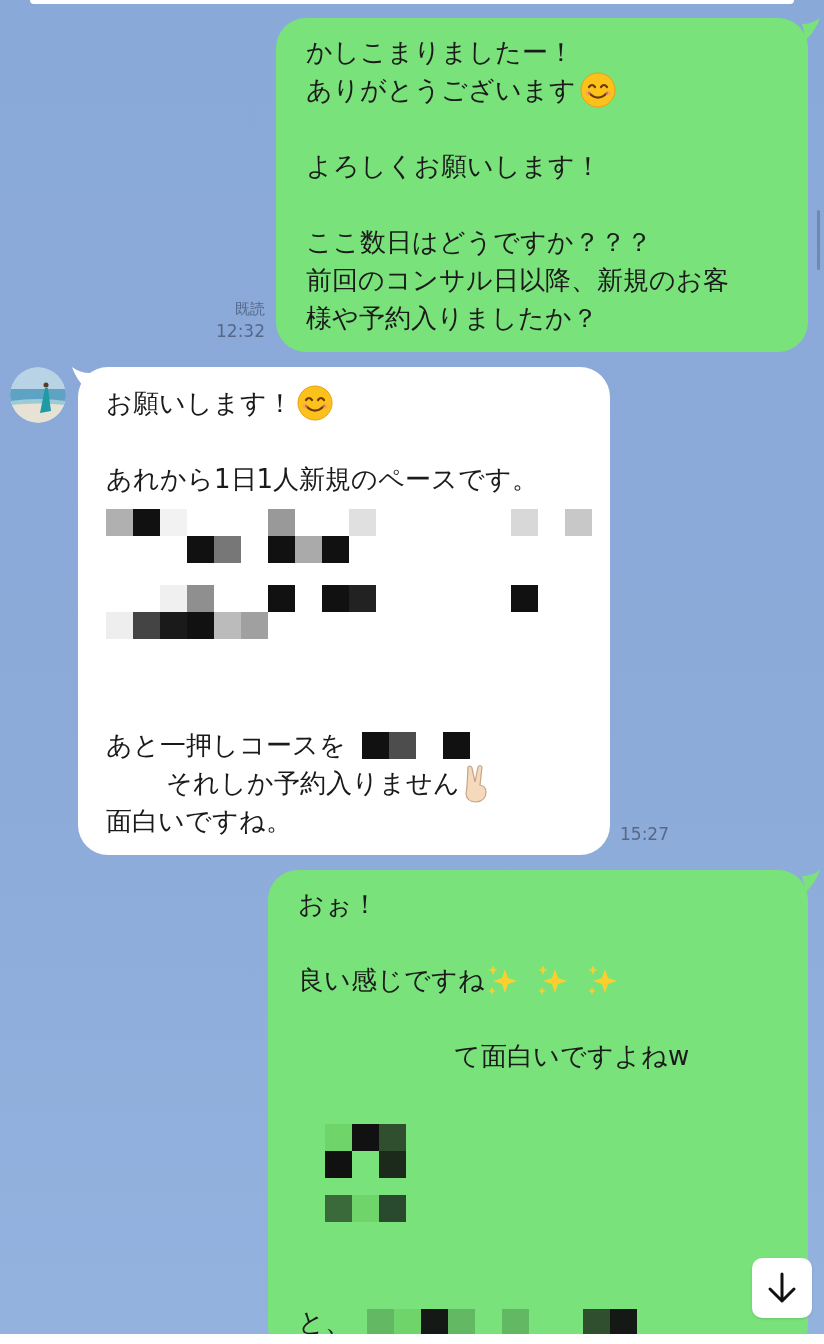 This screenshot has width=824, height=1344. What do you see at coordinates (240, 331) in the screenshot?
I see `message-time: 12:32` at bounding box center [240, 331].